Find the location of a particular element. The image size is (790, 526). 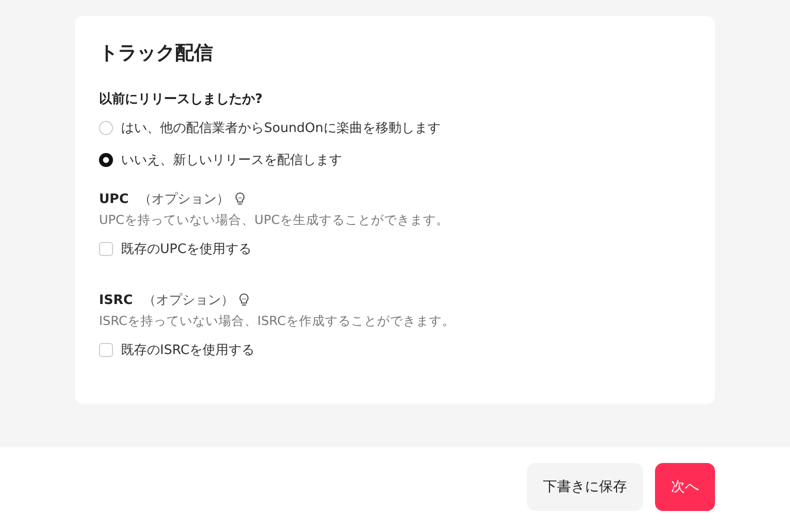

section-label: ISRC is located at coordinates (116, 300).